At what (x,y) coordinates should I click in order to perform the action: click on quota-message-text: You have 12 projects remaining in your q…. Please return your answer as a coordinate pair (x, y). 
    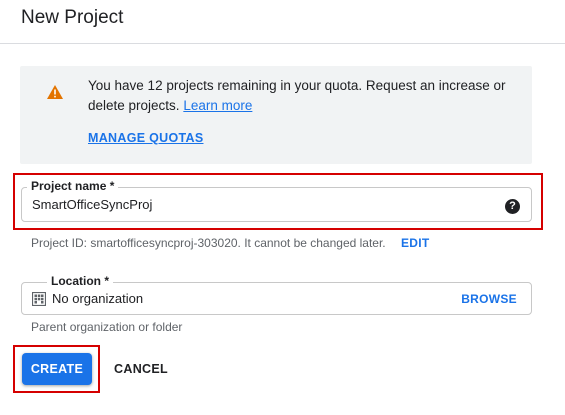
    Looking at the image, I should click on (297, 95).